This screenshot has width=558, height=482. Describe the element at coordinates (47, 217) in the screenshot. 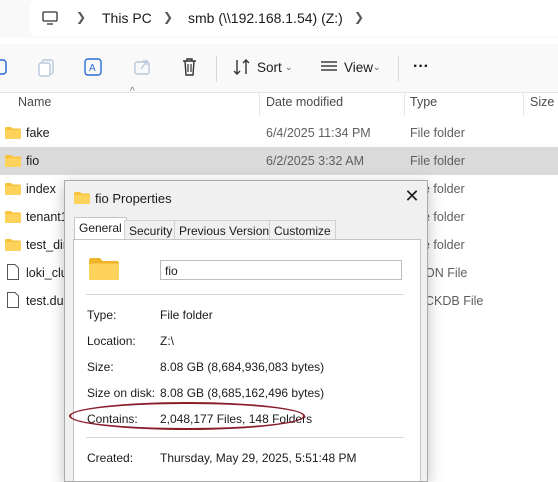

I see `file-name: tenant1` at that location.